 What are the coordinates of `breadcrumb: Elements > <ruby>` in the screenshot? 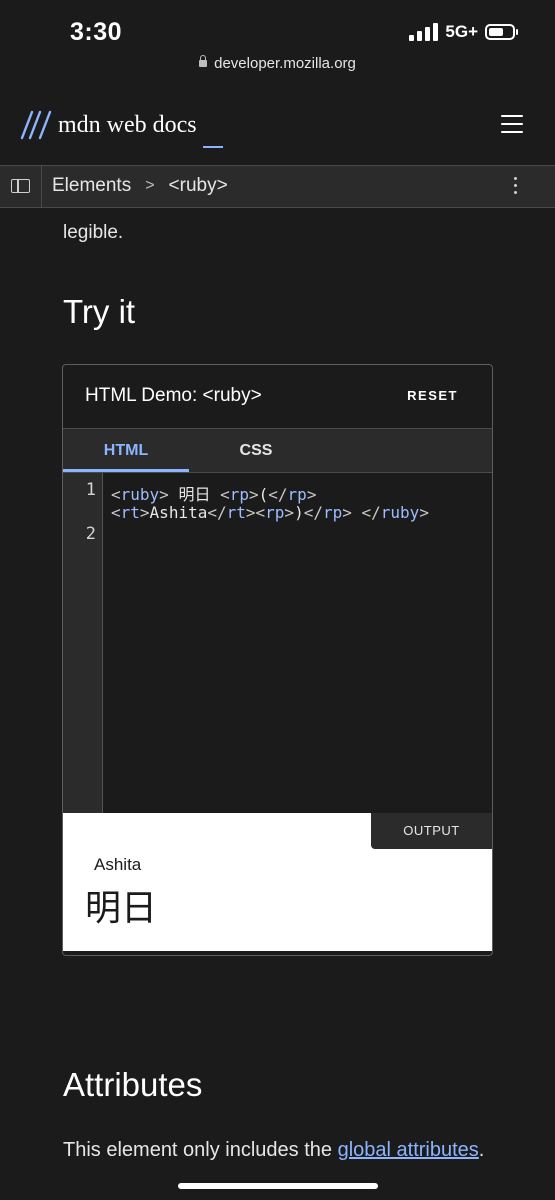 It's located at (140, 186).